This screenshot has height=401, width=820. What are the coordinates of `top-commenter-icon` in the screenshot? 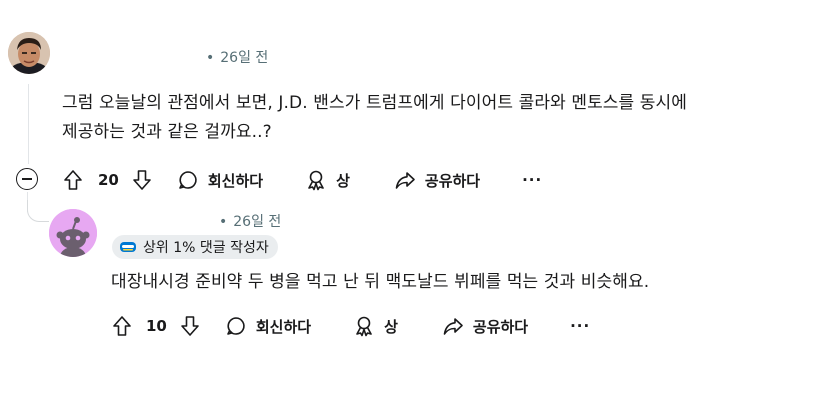 It's located at (128, 247).